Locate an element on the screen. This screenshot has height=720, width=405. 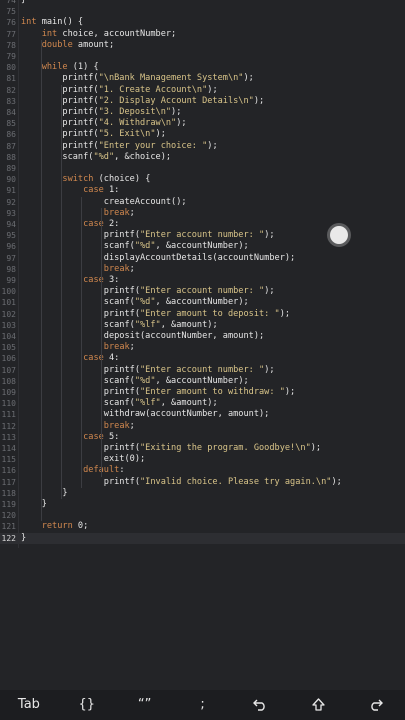
redo-icon is located at coordinates (376, 704).